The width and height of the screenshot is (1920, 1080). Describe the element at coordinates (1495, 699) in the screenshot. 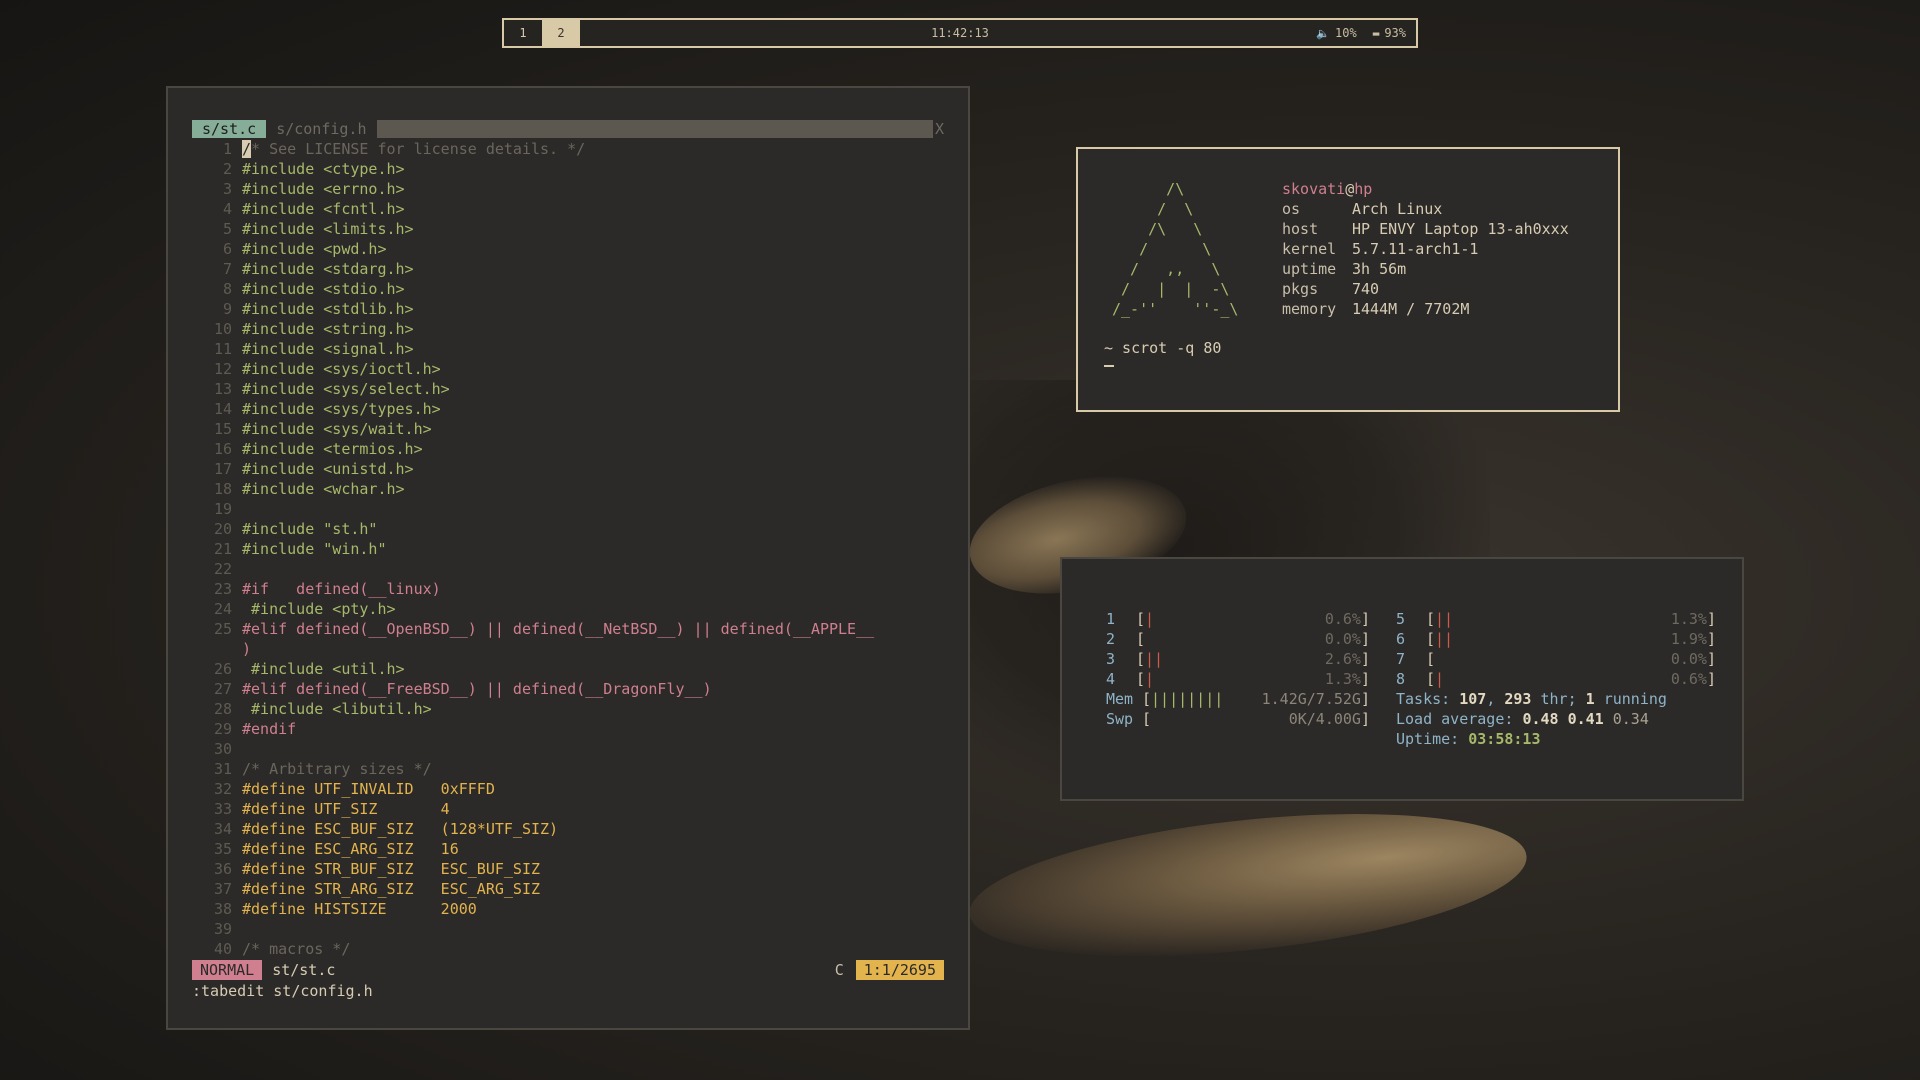

I see `tasks-sep: ,` at that location.